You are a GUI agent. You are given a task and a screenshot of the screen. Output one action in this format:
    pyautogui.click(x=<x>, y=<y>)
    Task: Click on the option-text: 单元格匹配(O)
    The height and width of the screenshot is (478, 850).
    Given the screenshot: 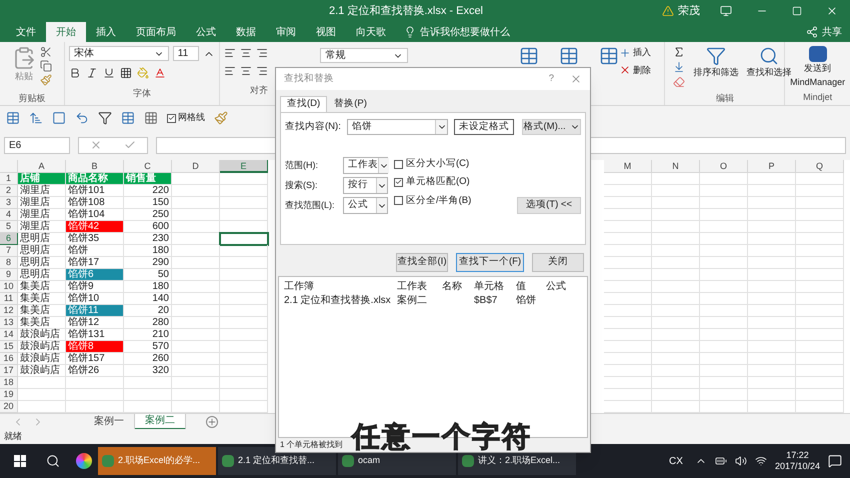 What is the action you would take?
    pyautogui.click(x=438, y=182)
    